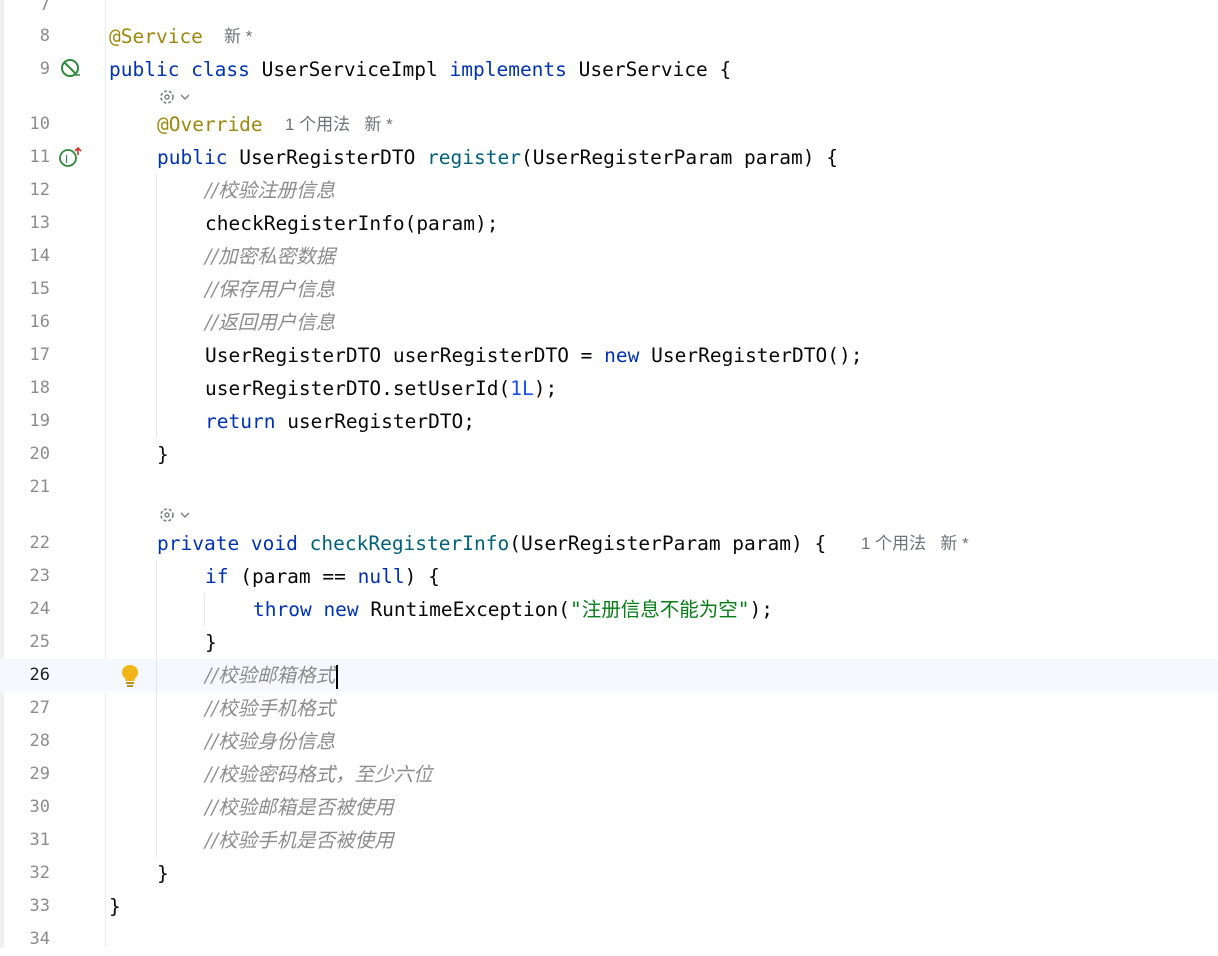  What do you see at coordinates (609, 642) in the screenshot?
I see `code-line: 25 }` at bounding box center [609, 642].